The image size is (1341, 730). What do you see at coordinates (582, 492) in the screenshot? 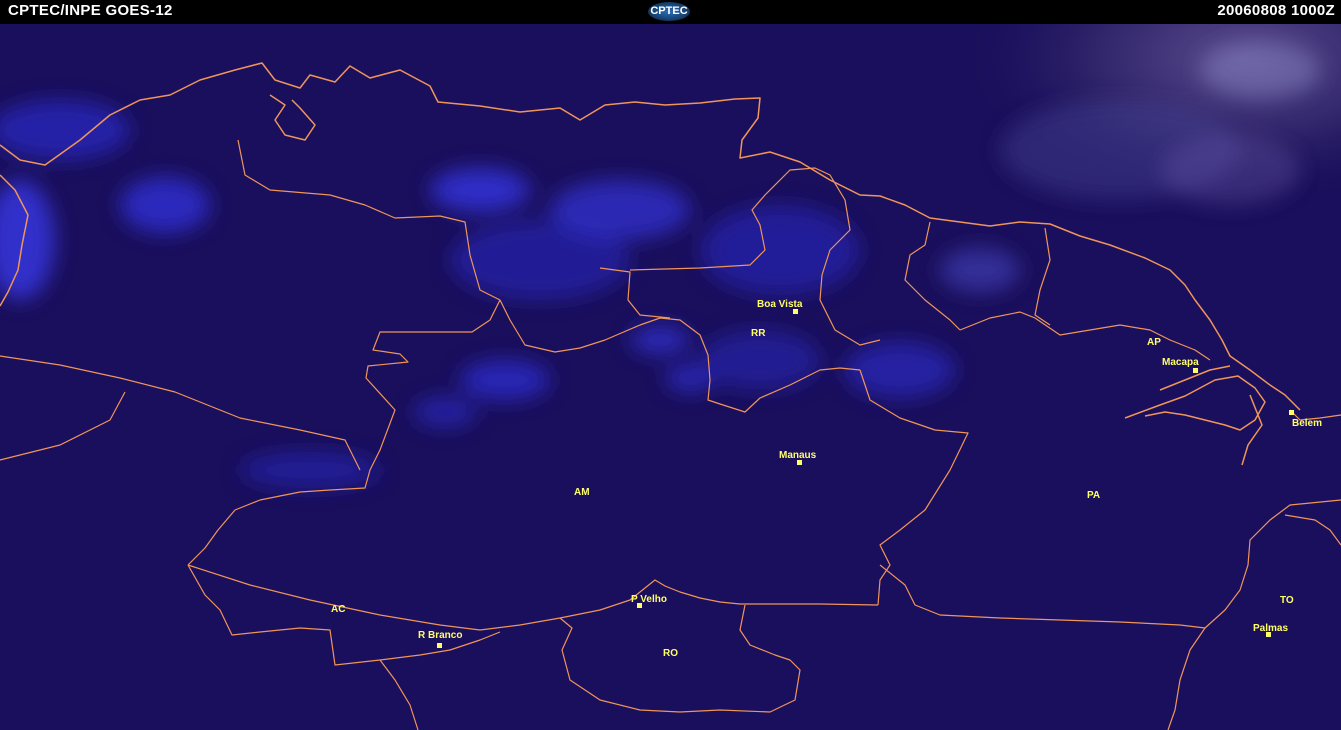
I see `state-label-am: AM` at bounding box center [582, 492].